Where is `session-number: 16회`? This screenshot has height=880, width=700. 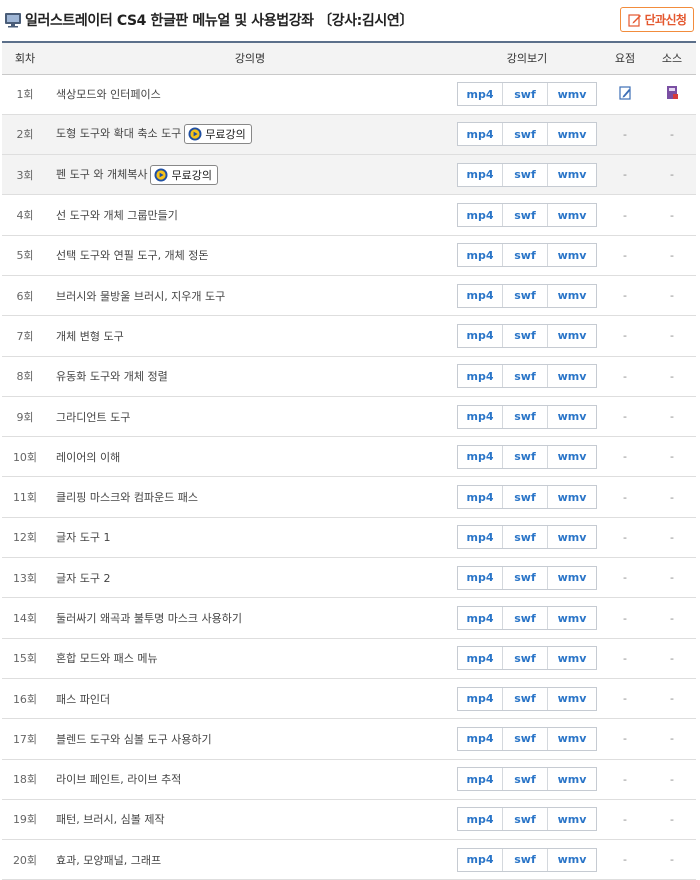 session-number: 16회 is located at coordinates (25, 699).